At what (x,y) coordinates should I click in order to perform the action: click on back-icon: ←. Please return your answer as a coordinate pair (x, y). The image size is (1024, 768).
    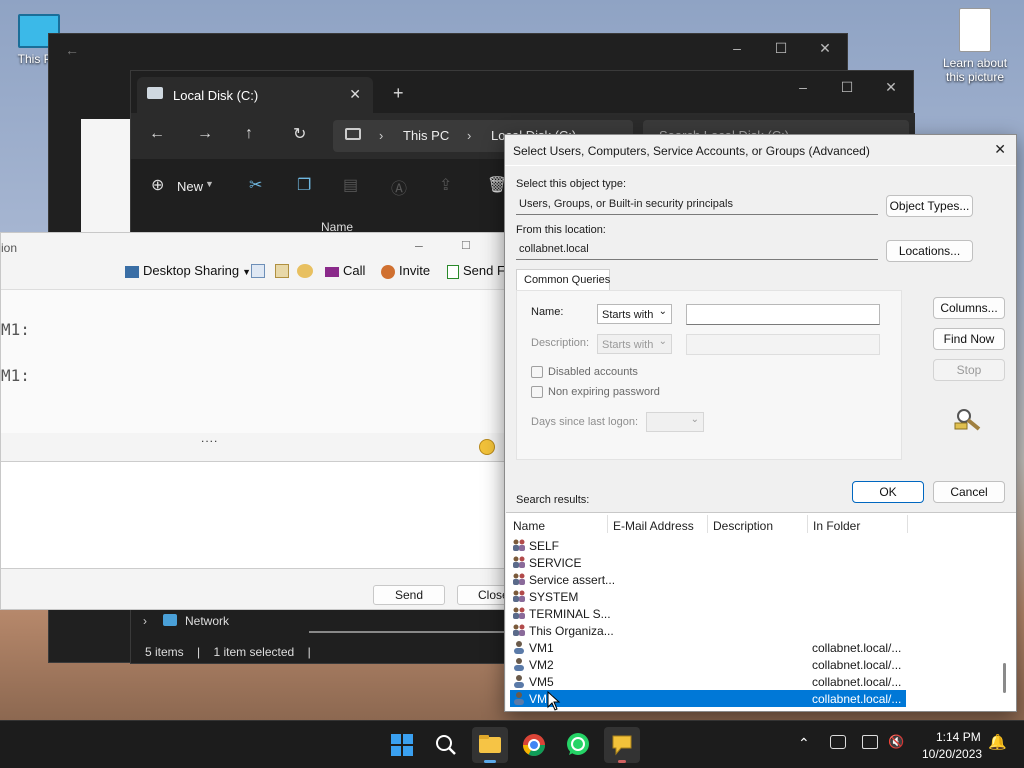
    Looking at the image, I should click on (157, 134).